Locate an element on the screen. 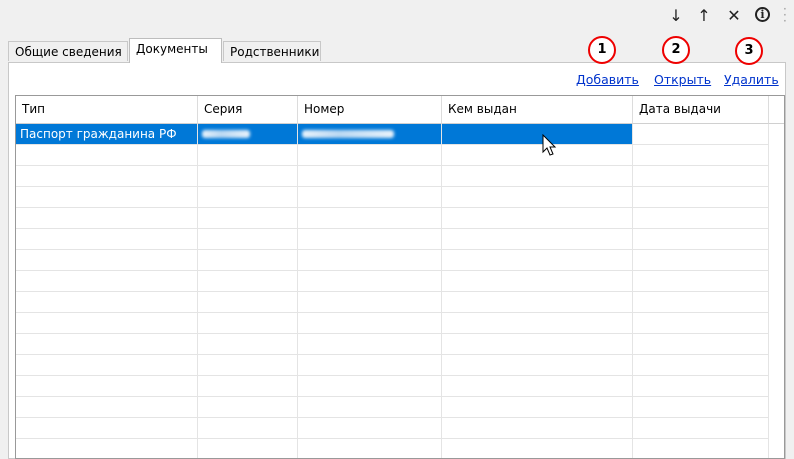 The width and height of the screenshot is (794, 459). redacted-series is located at coordinates (226, 134).